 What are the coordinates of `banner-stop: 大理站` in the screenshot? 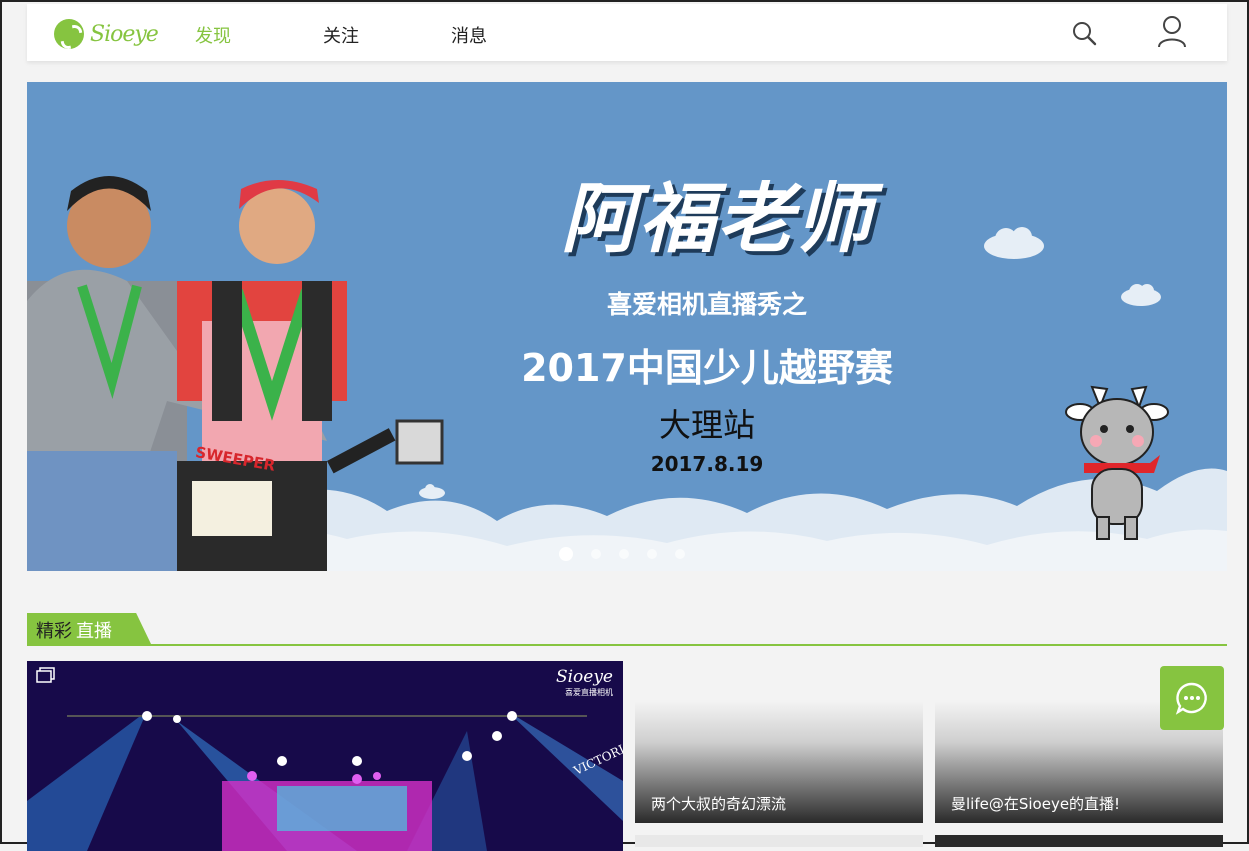 It's located at (706, 425).